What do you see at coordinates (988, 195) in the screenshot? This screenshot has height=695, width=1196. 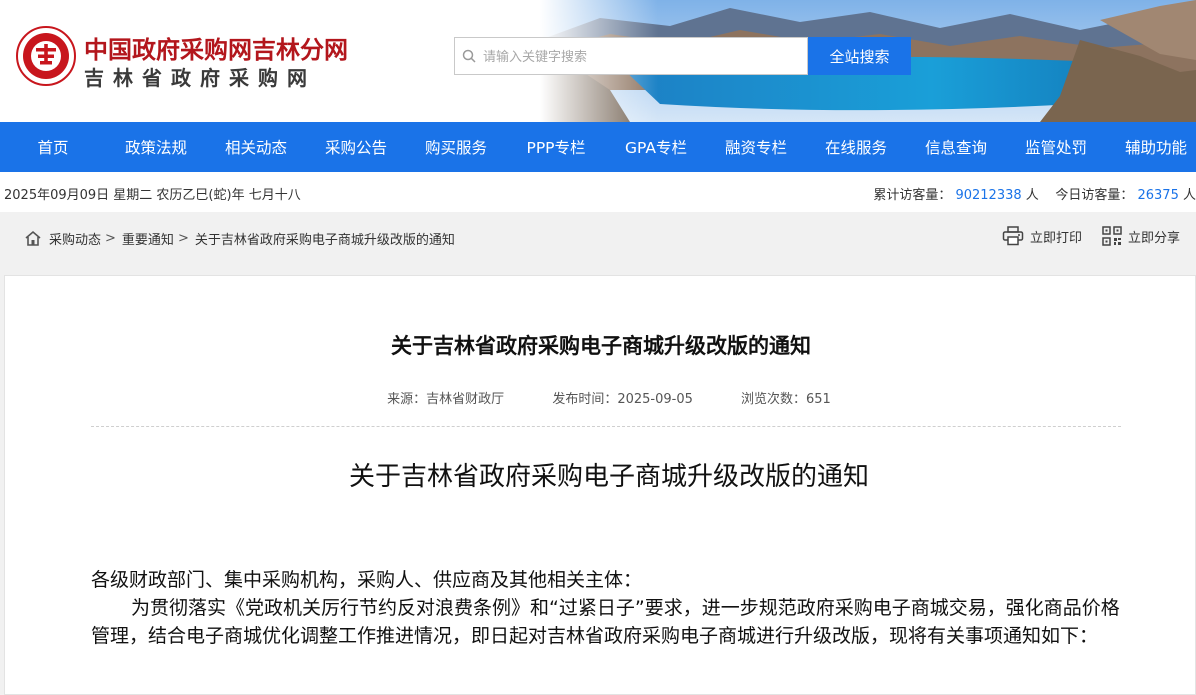 I see `total-visits-value: 90212338` at bounding box center [988, 195].